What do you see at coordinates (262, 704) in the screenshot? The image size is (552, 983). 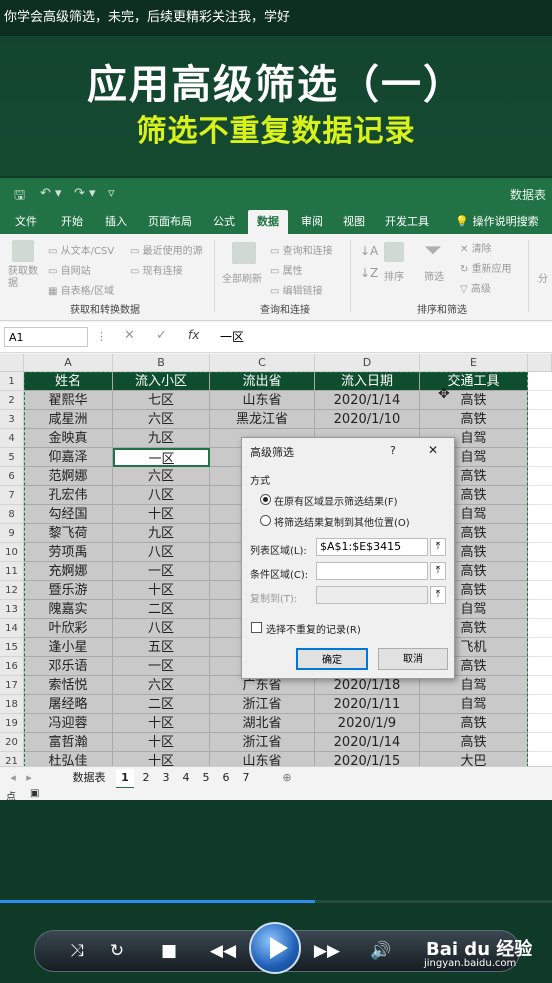 I see `table-cell: 浙江省` at bounding box center [262, 704].